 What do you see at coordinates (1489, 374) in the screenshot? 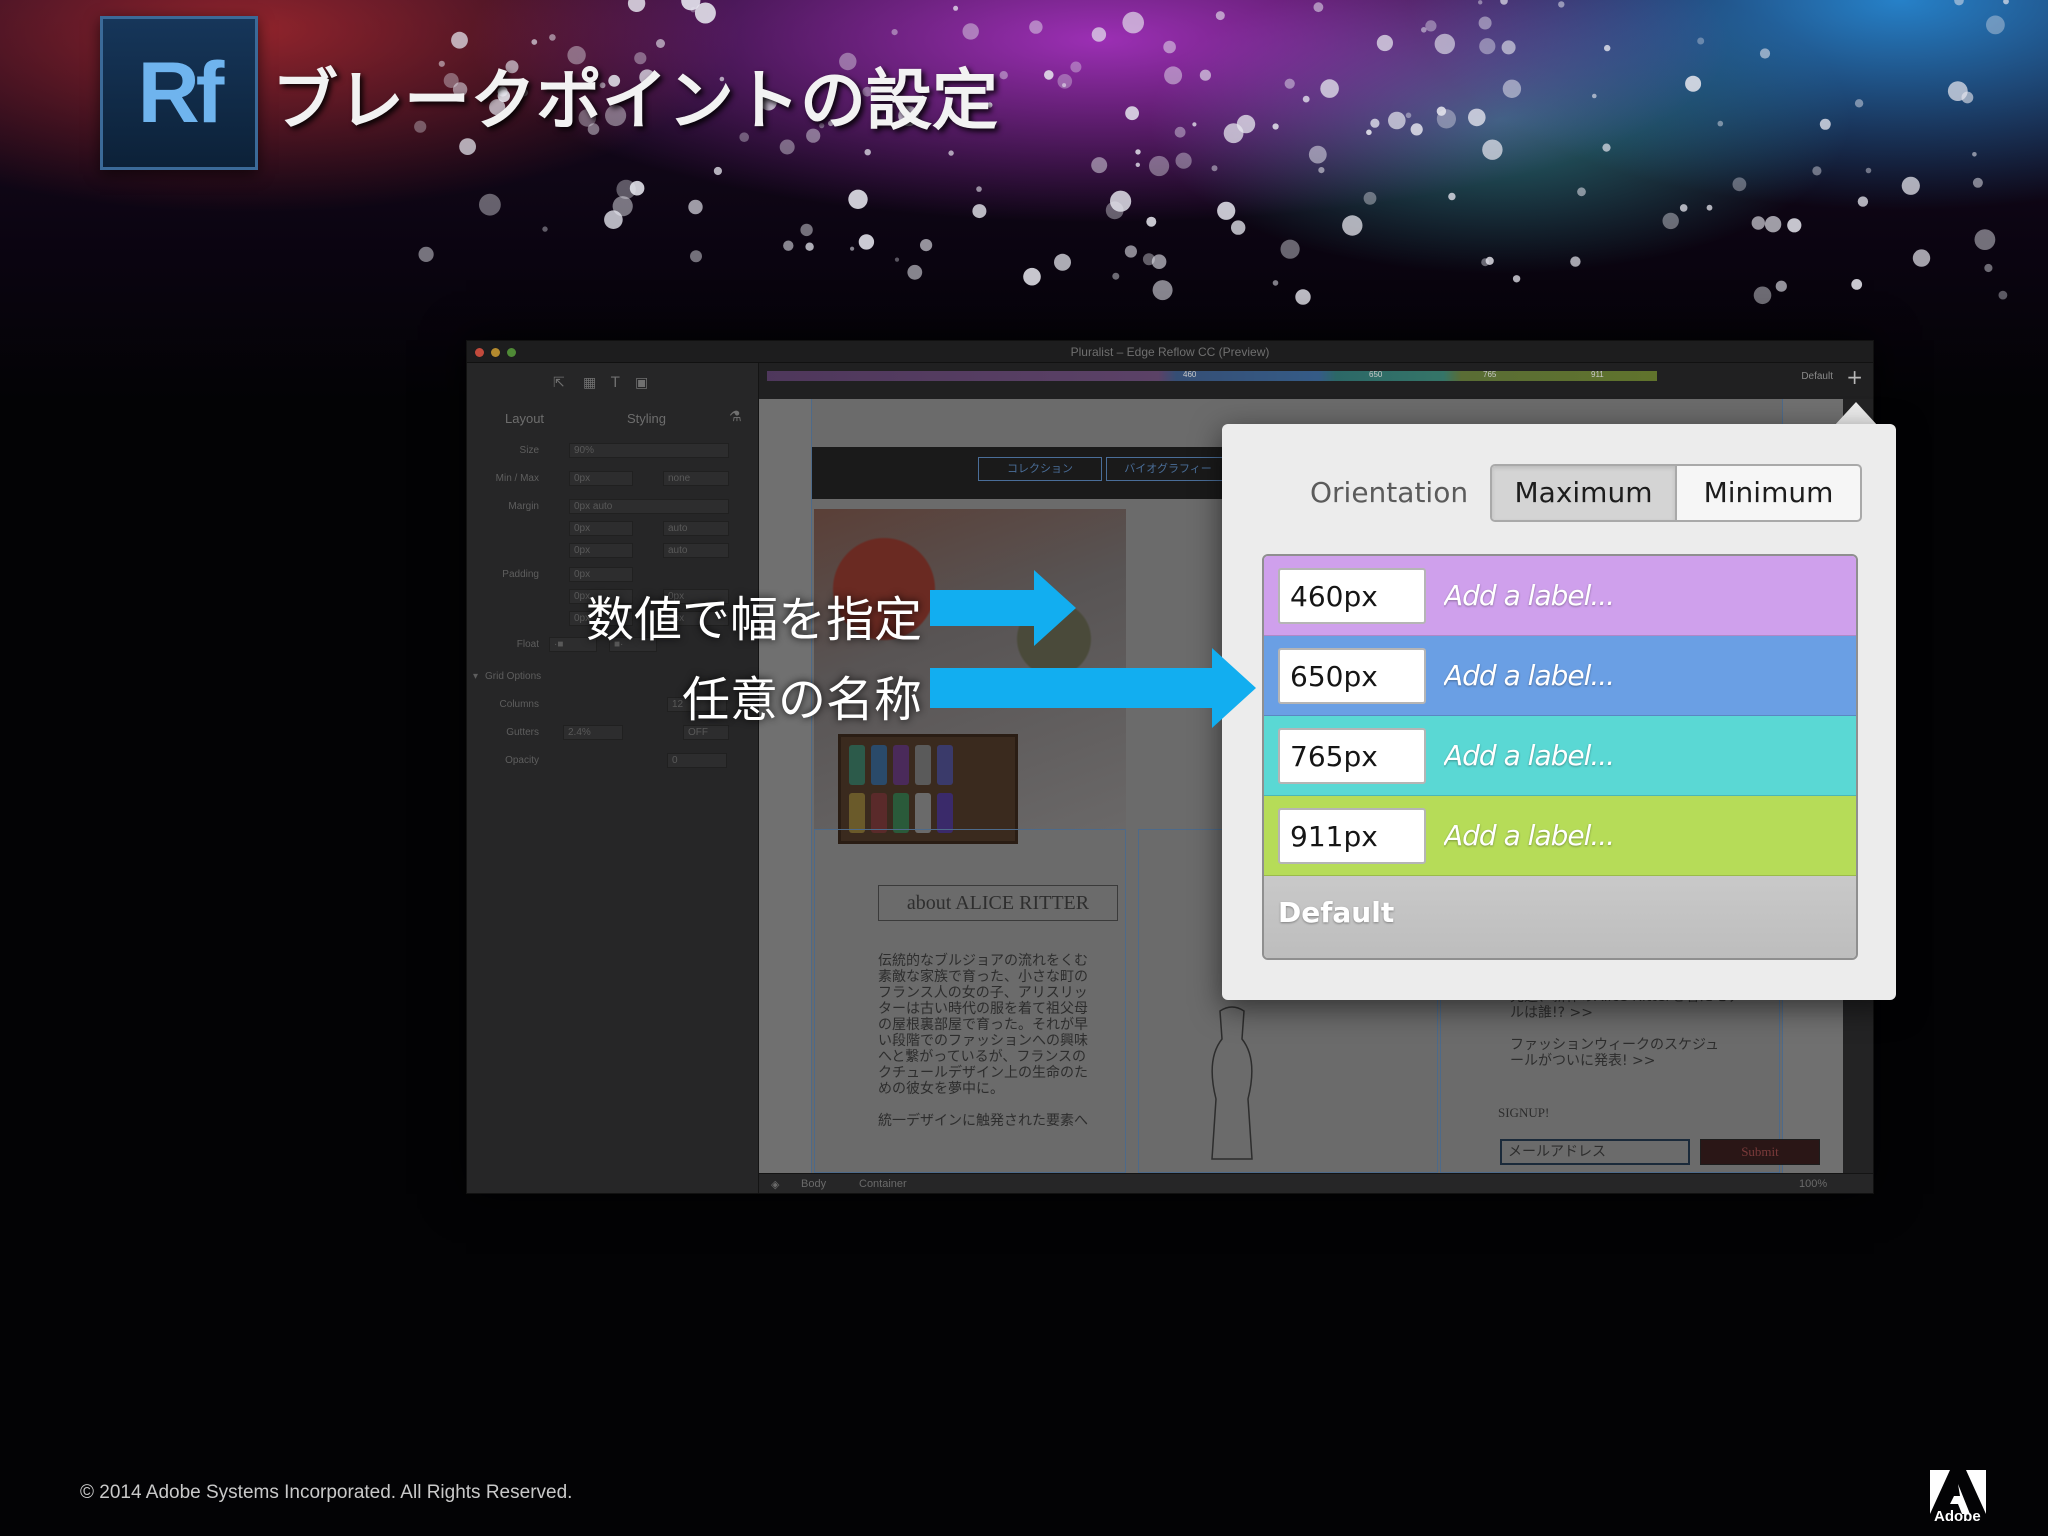
I see `timeline-mark-765: 765` at bounding box center [1489, 374].